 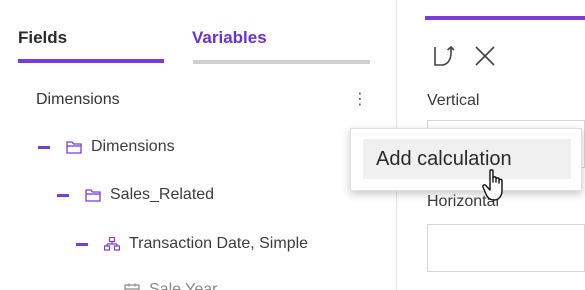 I want to click on tab-fields: Fields, so click(x=42, y=38).